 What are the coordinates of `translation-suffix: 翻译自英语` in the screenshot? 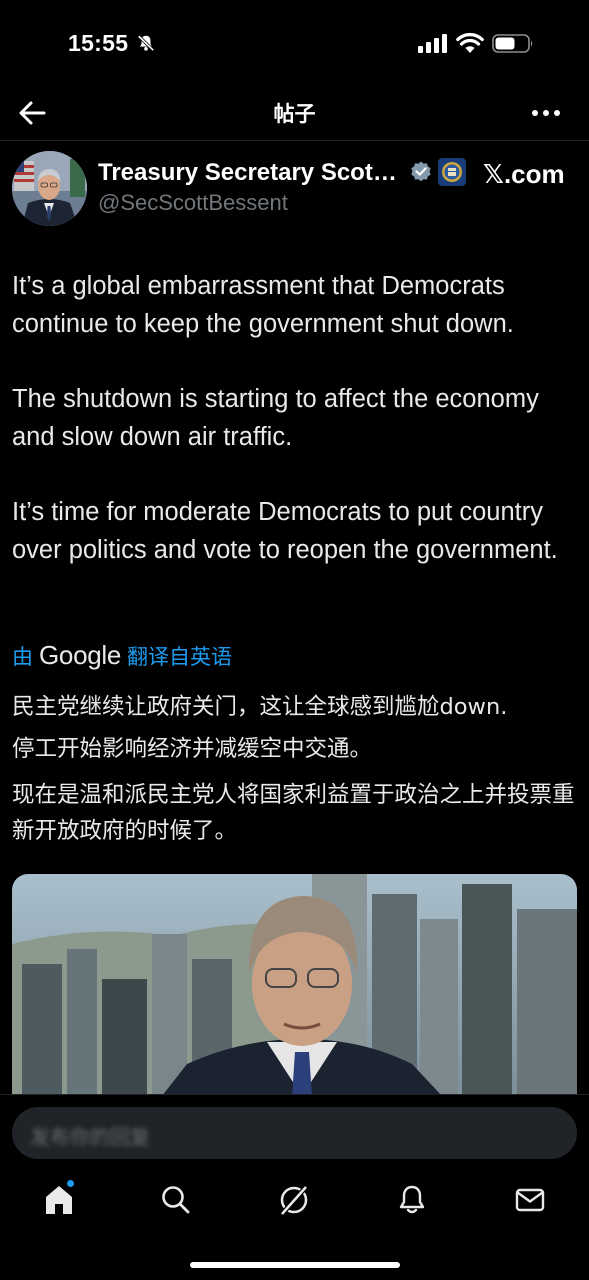 It's located at (180, 656).